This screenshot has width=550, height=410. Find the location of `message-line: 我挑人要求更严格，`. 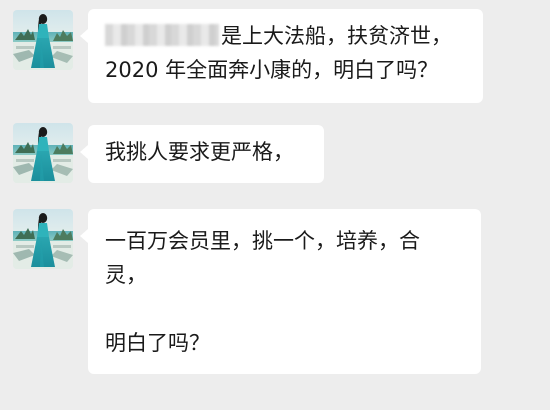

message-line: 我挑人要求更严格， is located at coordinates (199, 152).